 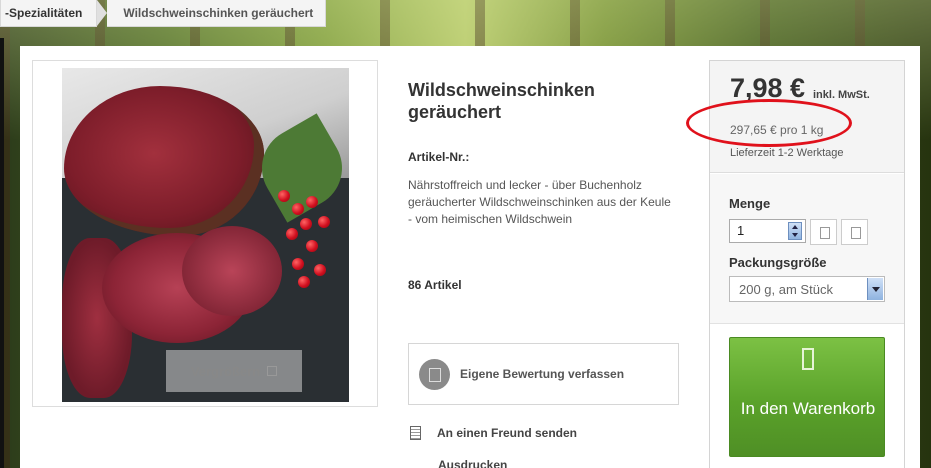 What do you see at coordinates (787, 153) in the screenshot?
I see `delivery-time: Lieferzeit 1-2 Werktage` at bounding box center [787, 153].